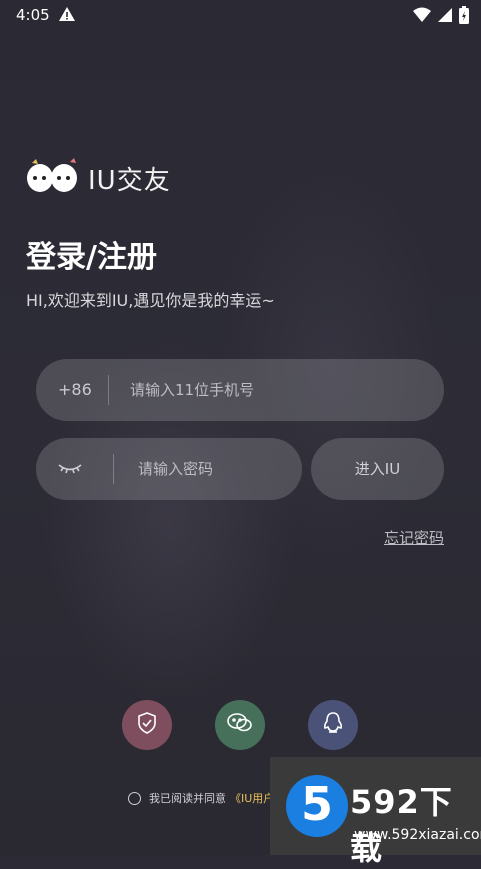 The height and width of the screenshot is (869, 481). Describe the element at coordinates (67, 16) in the screenshot. I see `warning-icon` at that location.